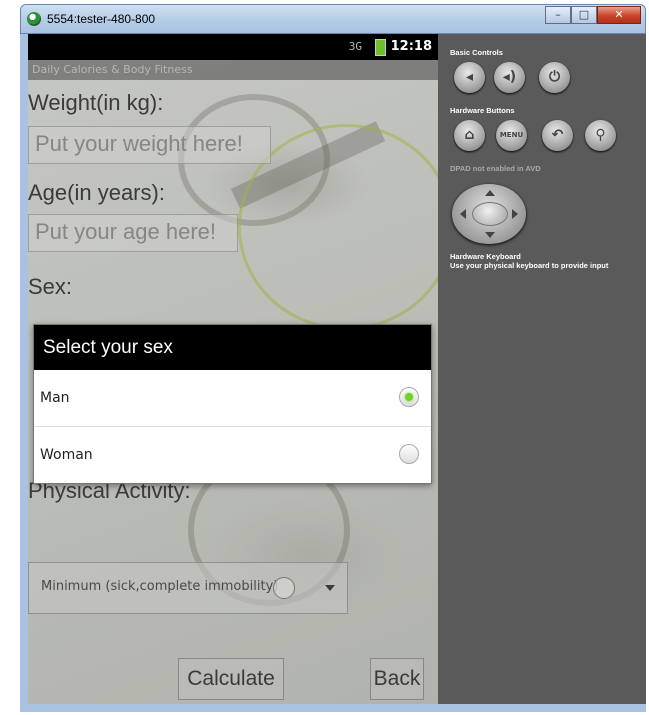 The height and width of the screenshot is (715, 649). I want to click on dialog-title: Select your sex, so click(232, 347).